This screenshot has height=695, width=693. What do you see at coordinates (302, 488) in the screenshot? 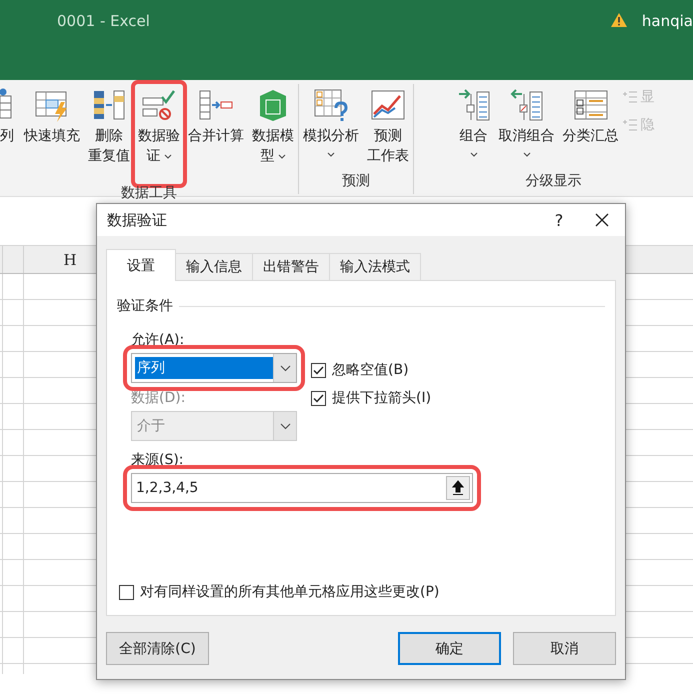
I see `source-field: 1,2,3,4,5` at bounding box center [302, 488].